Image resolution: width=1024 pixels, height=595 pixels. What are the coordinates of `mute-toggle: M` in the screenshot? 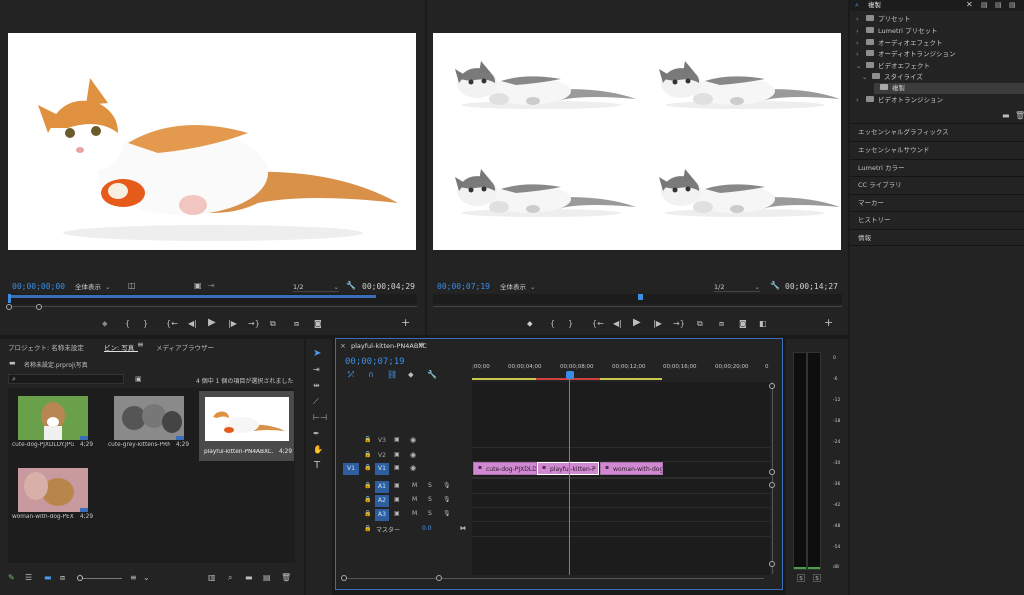 It's located at (414, 514).